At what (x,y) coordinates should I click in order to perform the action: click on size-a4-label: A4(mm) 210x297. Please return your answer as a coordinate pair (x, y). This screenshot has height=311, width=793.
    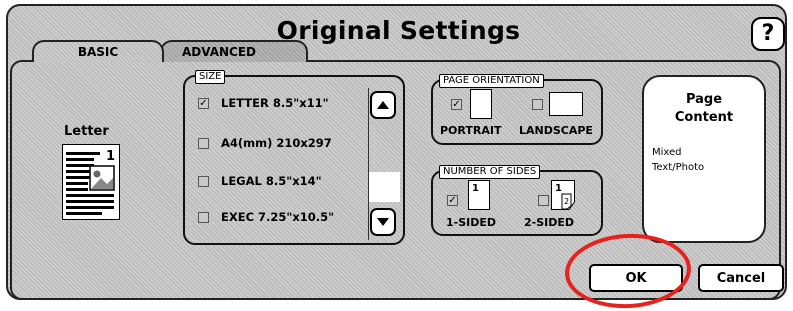
    Looking at the image, I should click on (276, 143).